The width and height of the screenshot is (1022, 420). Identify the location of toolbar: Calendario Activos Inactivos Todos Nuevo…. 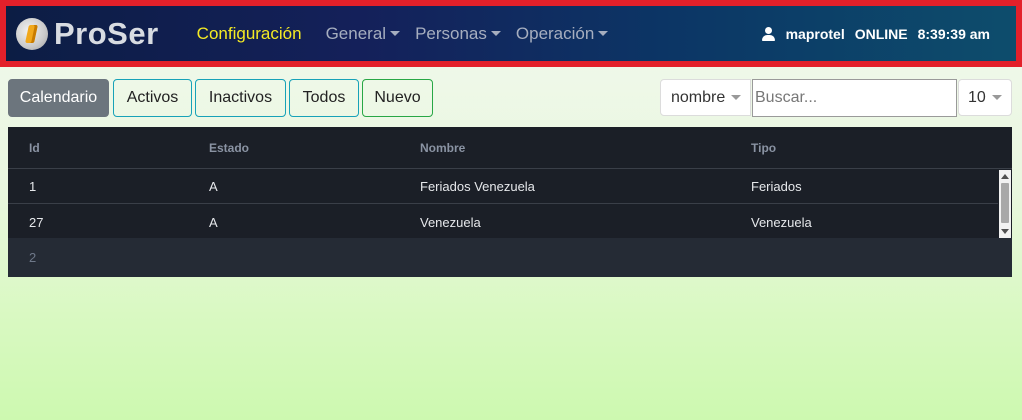
(510, 98).